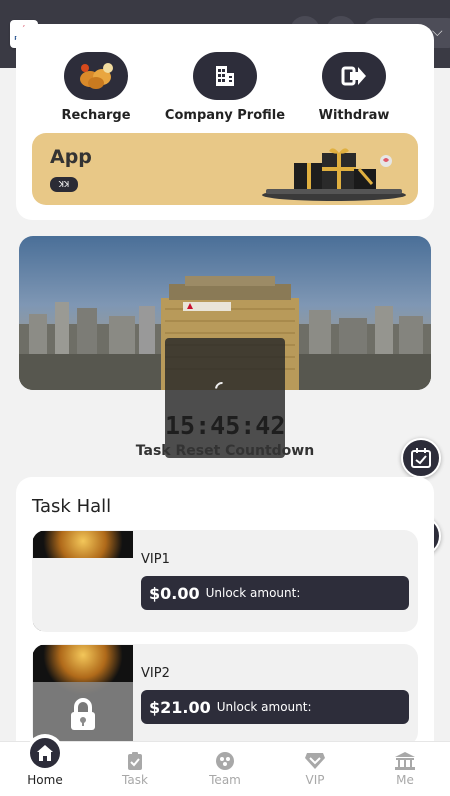 The height and width of the screenshot is (796, 450). I want to click on task-card-vip2: VIP2 $21.00 Unlock amount:, so click(225, 695).